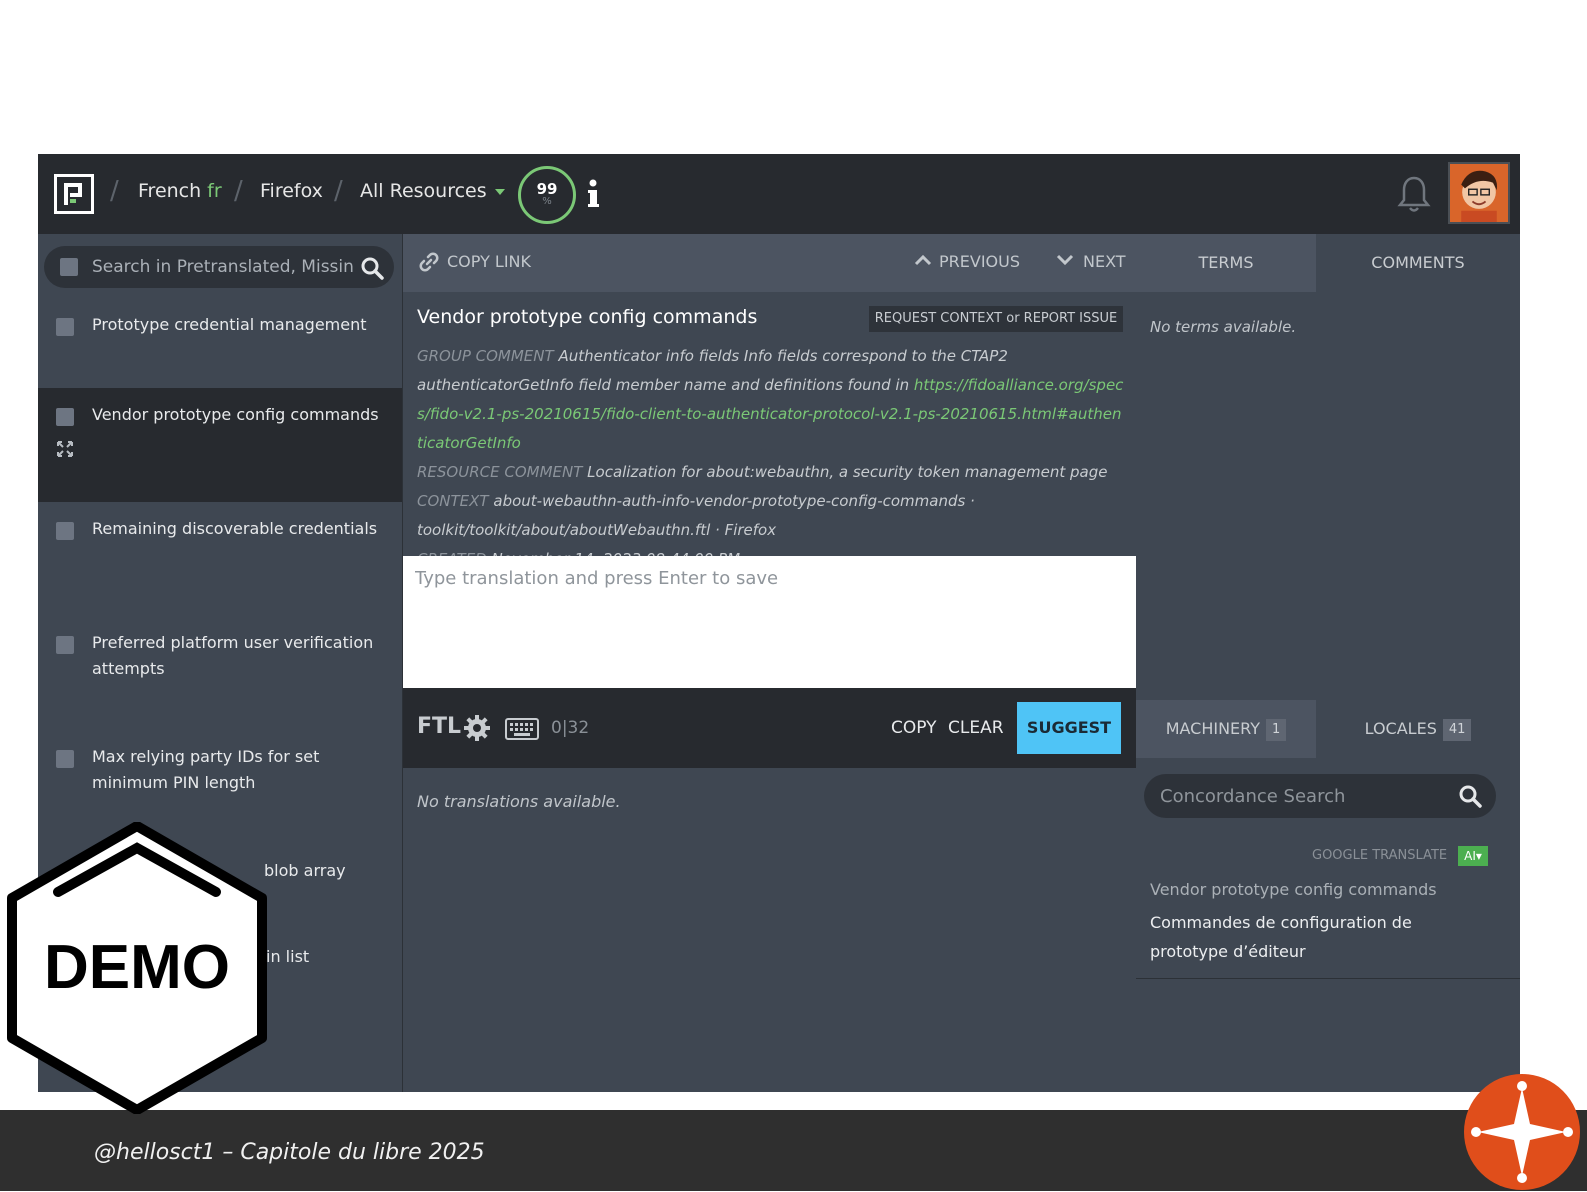 Image resolution: width=1587 pixels, height=1192 pixels. Describe the element at coordinates (1069, 728) in the screenshot. I see `suggest-button: SUGGEST` at that location.